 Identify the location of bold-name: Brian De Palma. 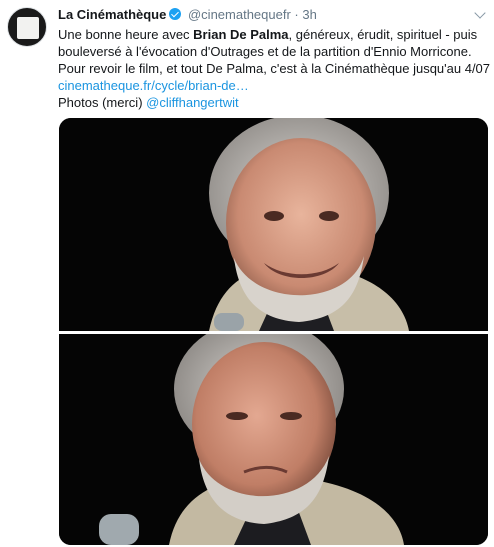
(241, 34).